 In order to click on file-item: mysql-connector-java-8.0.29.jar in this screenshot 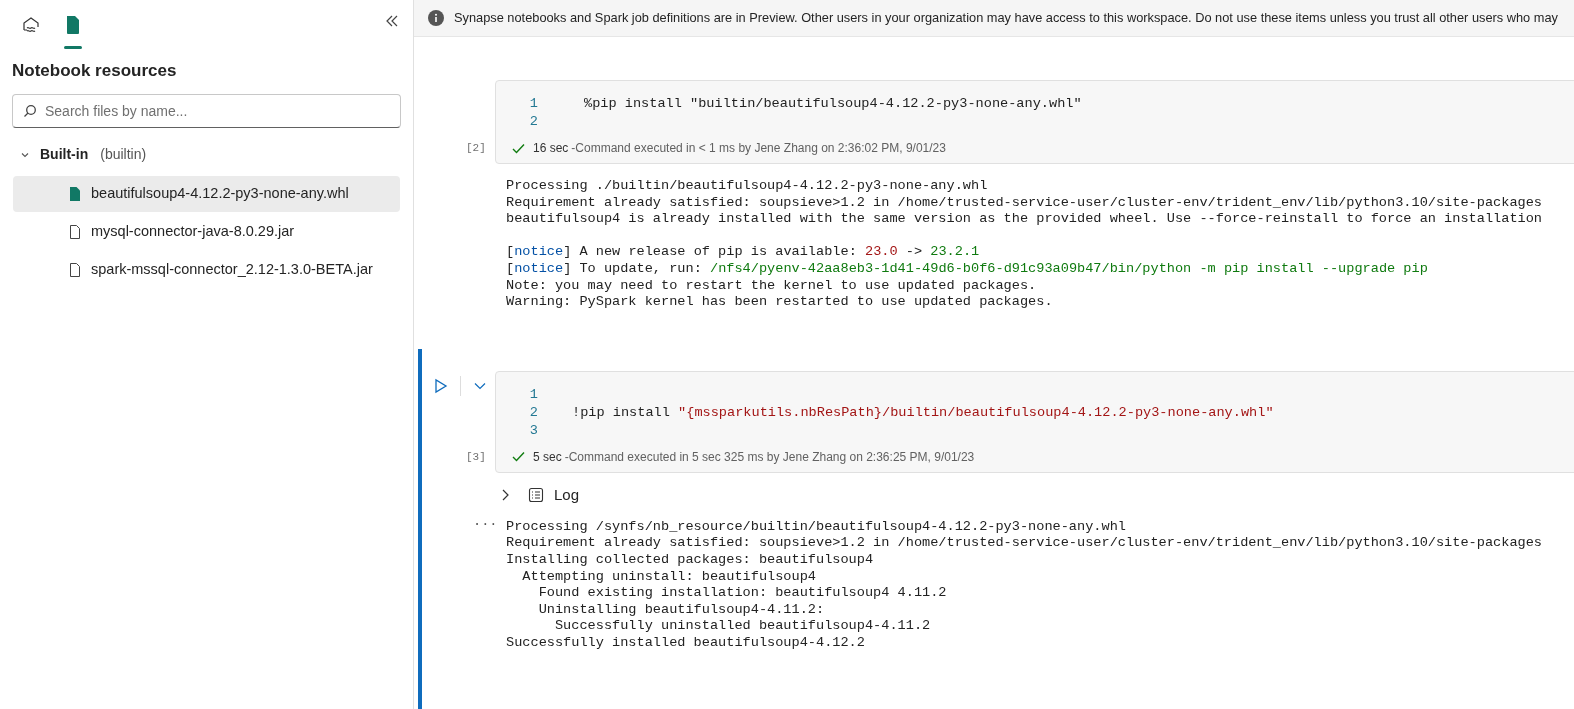, I will do `click(206, 231)`.